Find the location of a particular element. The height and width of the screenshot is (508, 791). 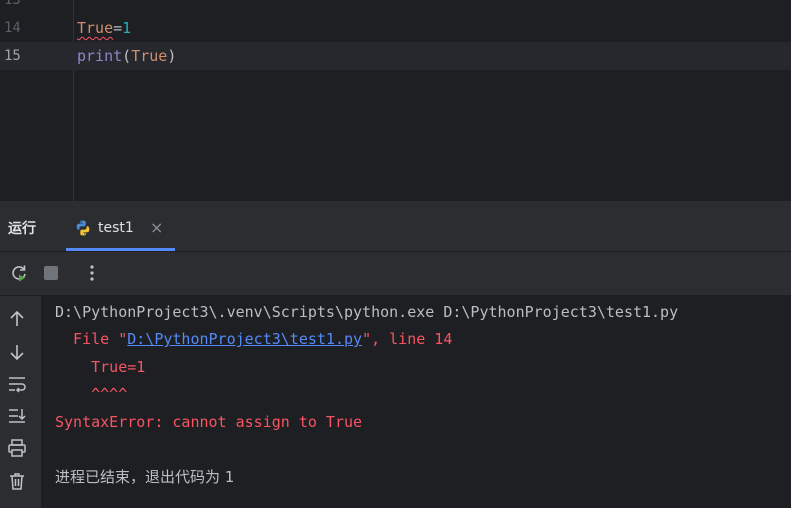

editor-line-current: 15 print(True) is located at coordinates (395, 56).